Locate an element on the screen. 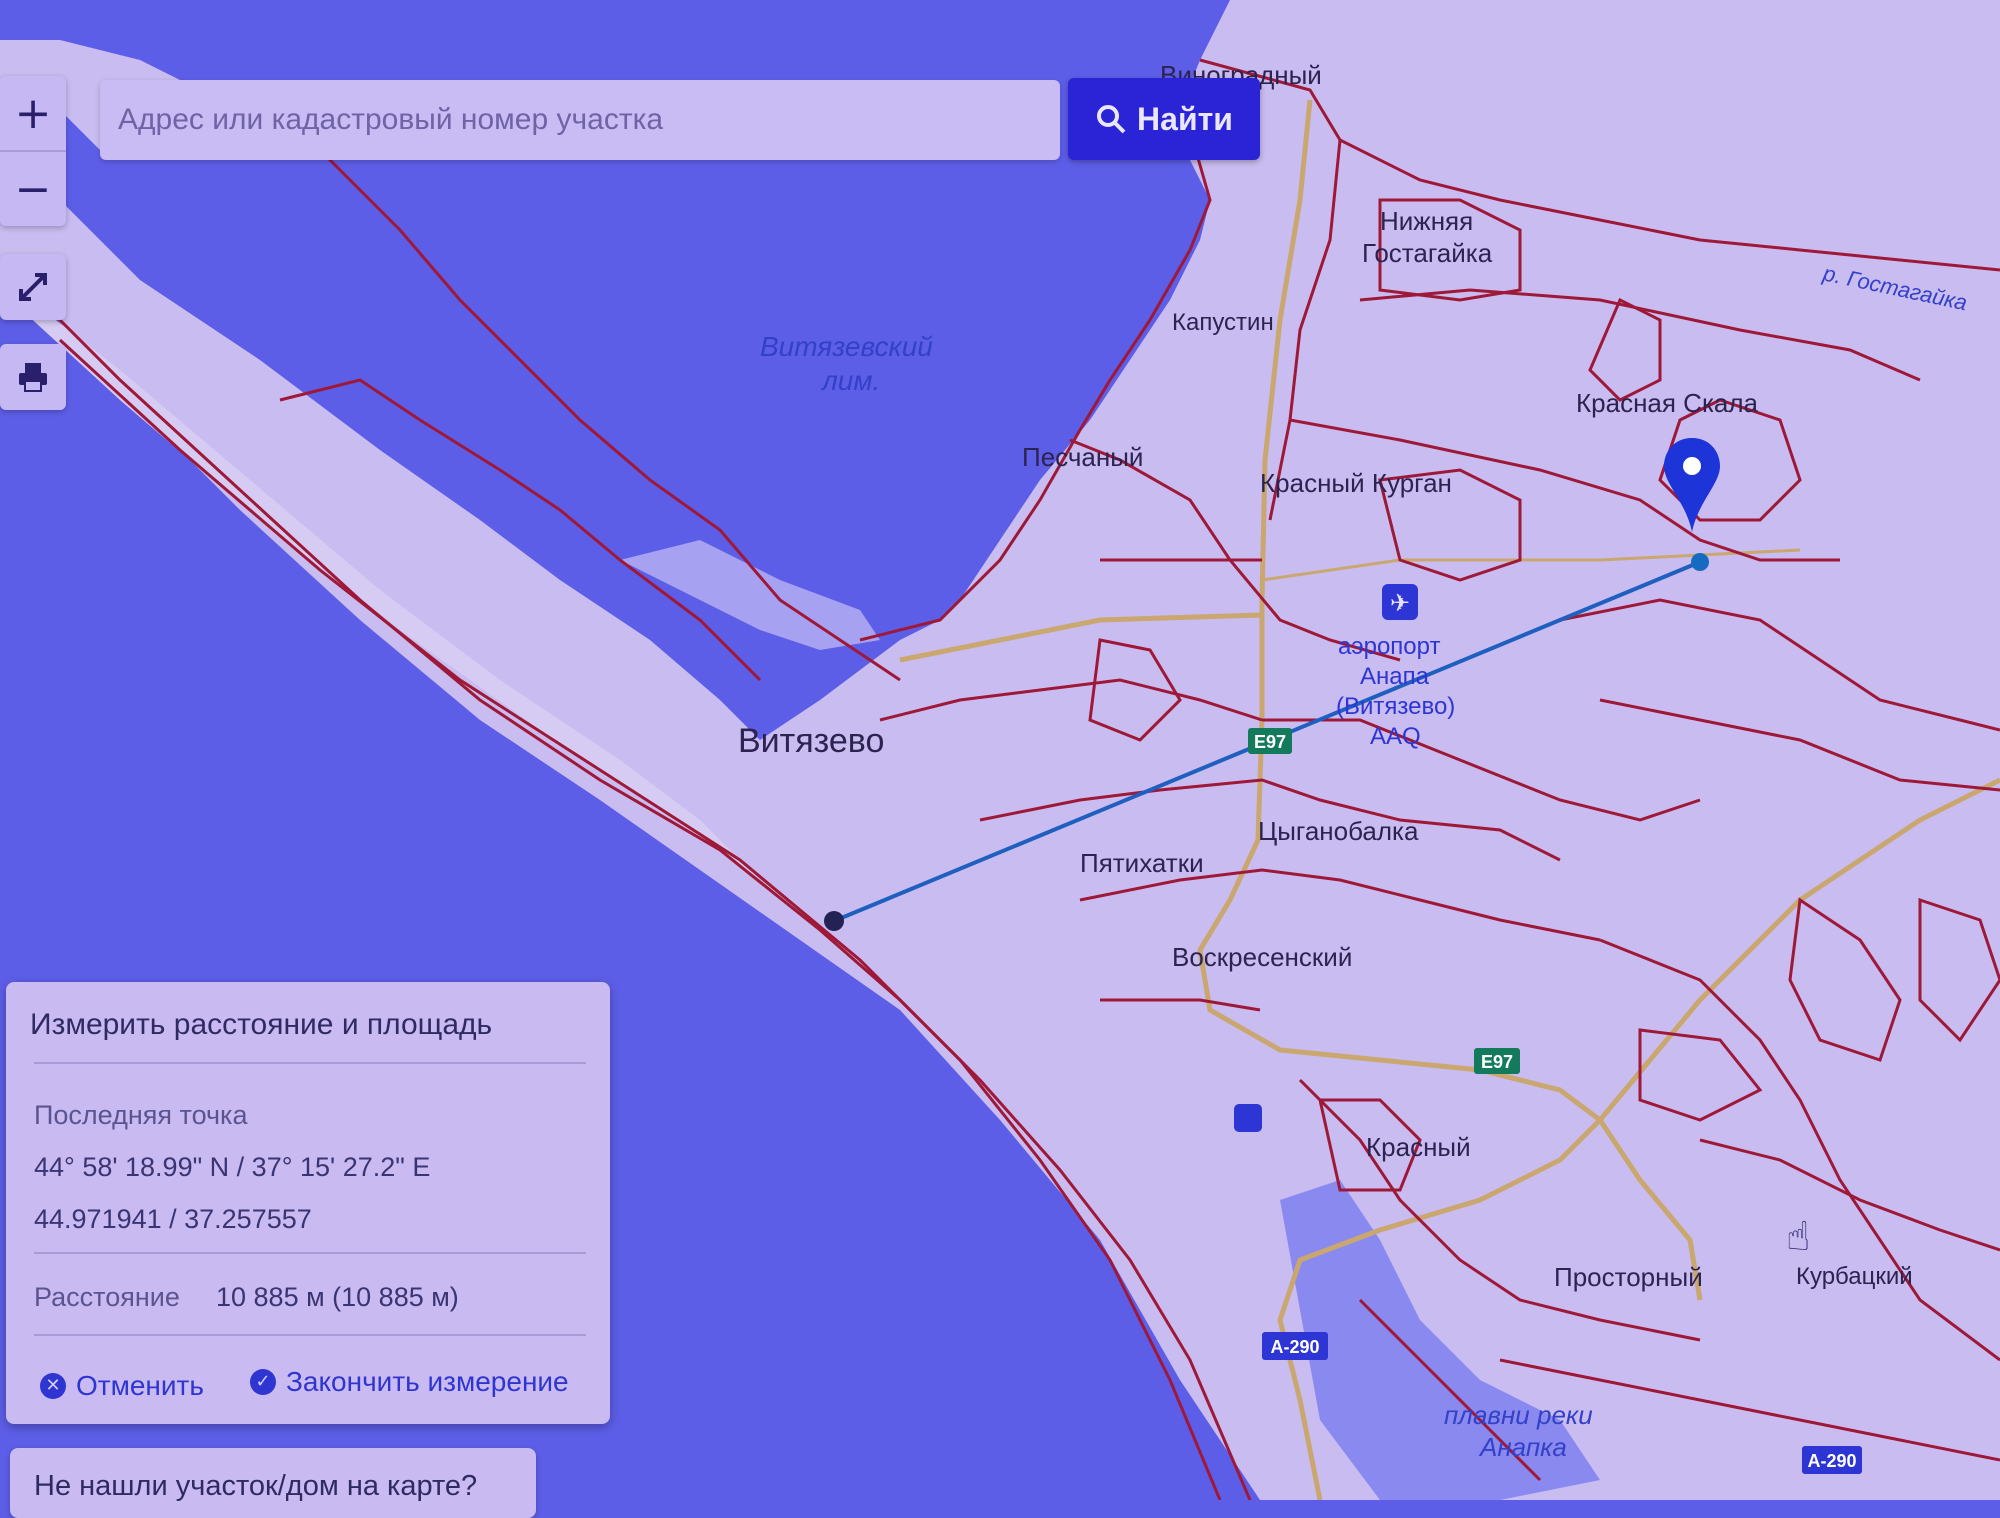 This screenshot has width=2000, height=1518. road-badge-e97-a: E97 is located at coordinates (1270, 741).